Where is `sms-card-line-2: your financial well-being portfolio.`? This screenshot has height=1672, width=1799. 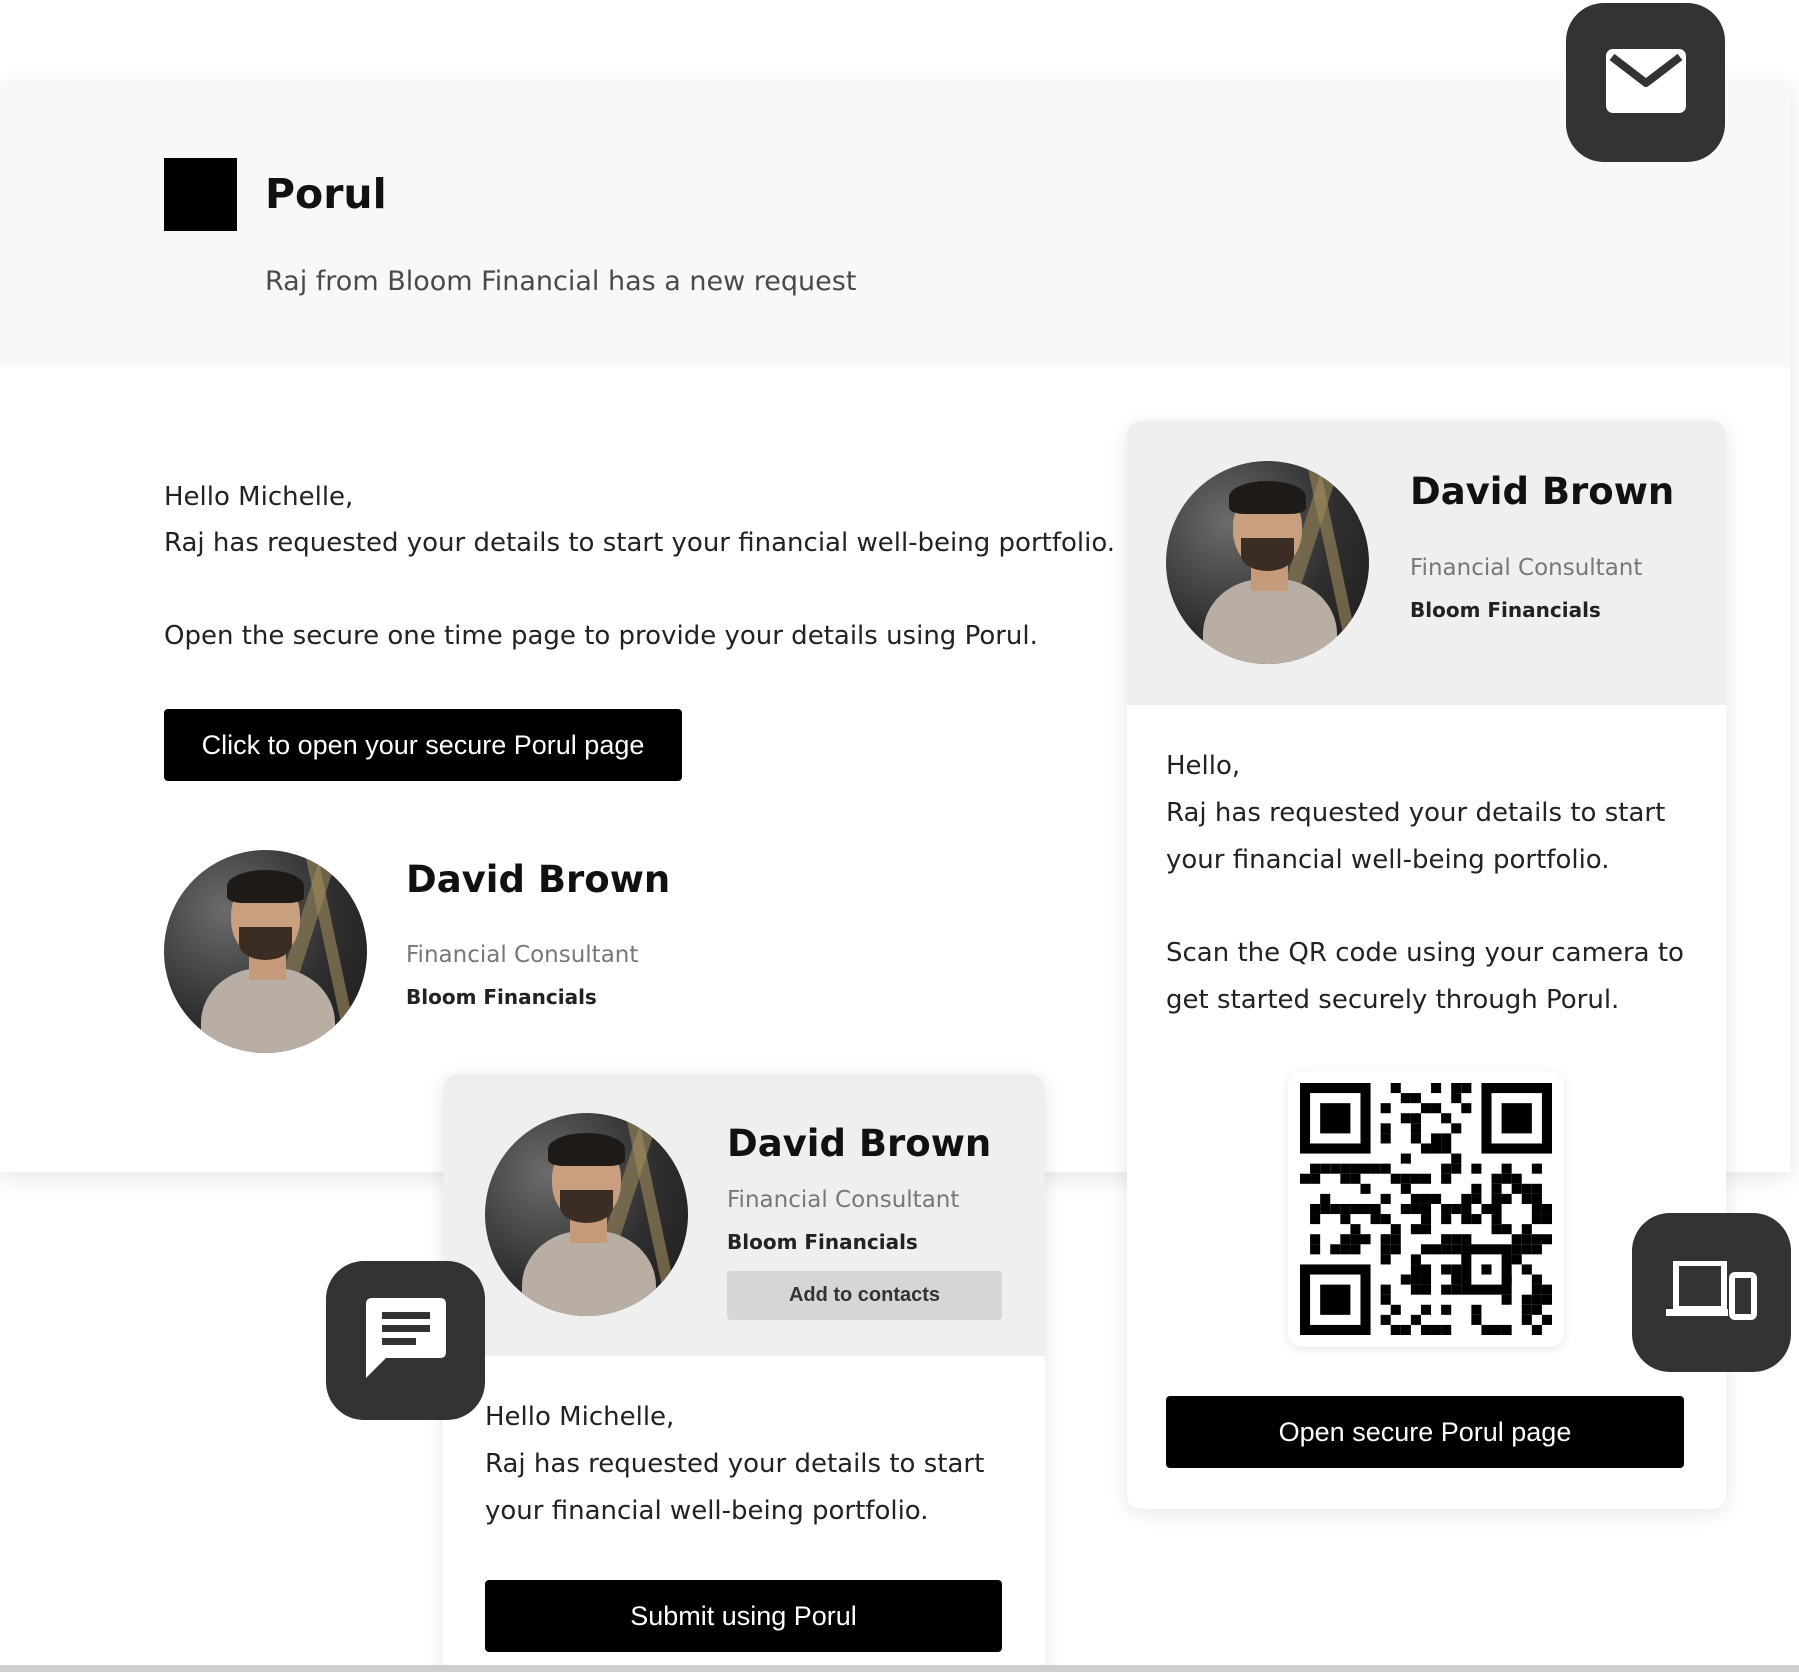
sms-card-line-2: your financial well-being portfolio. is located at coordinates (707, 1511).